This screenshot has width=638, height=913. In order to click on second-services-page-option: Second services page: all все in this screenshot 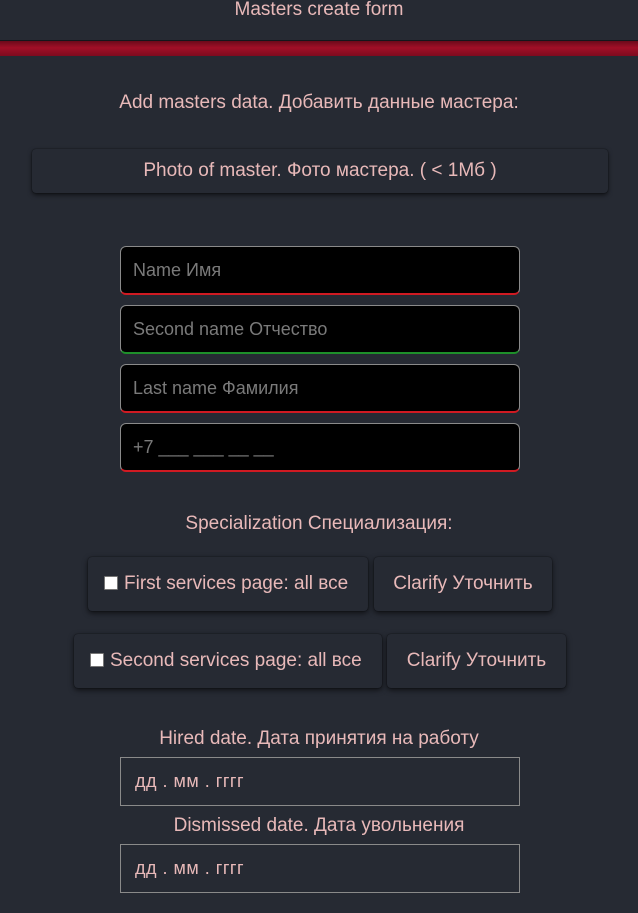, I will do `click(228, 661)`.